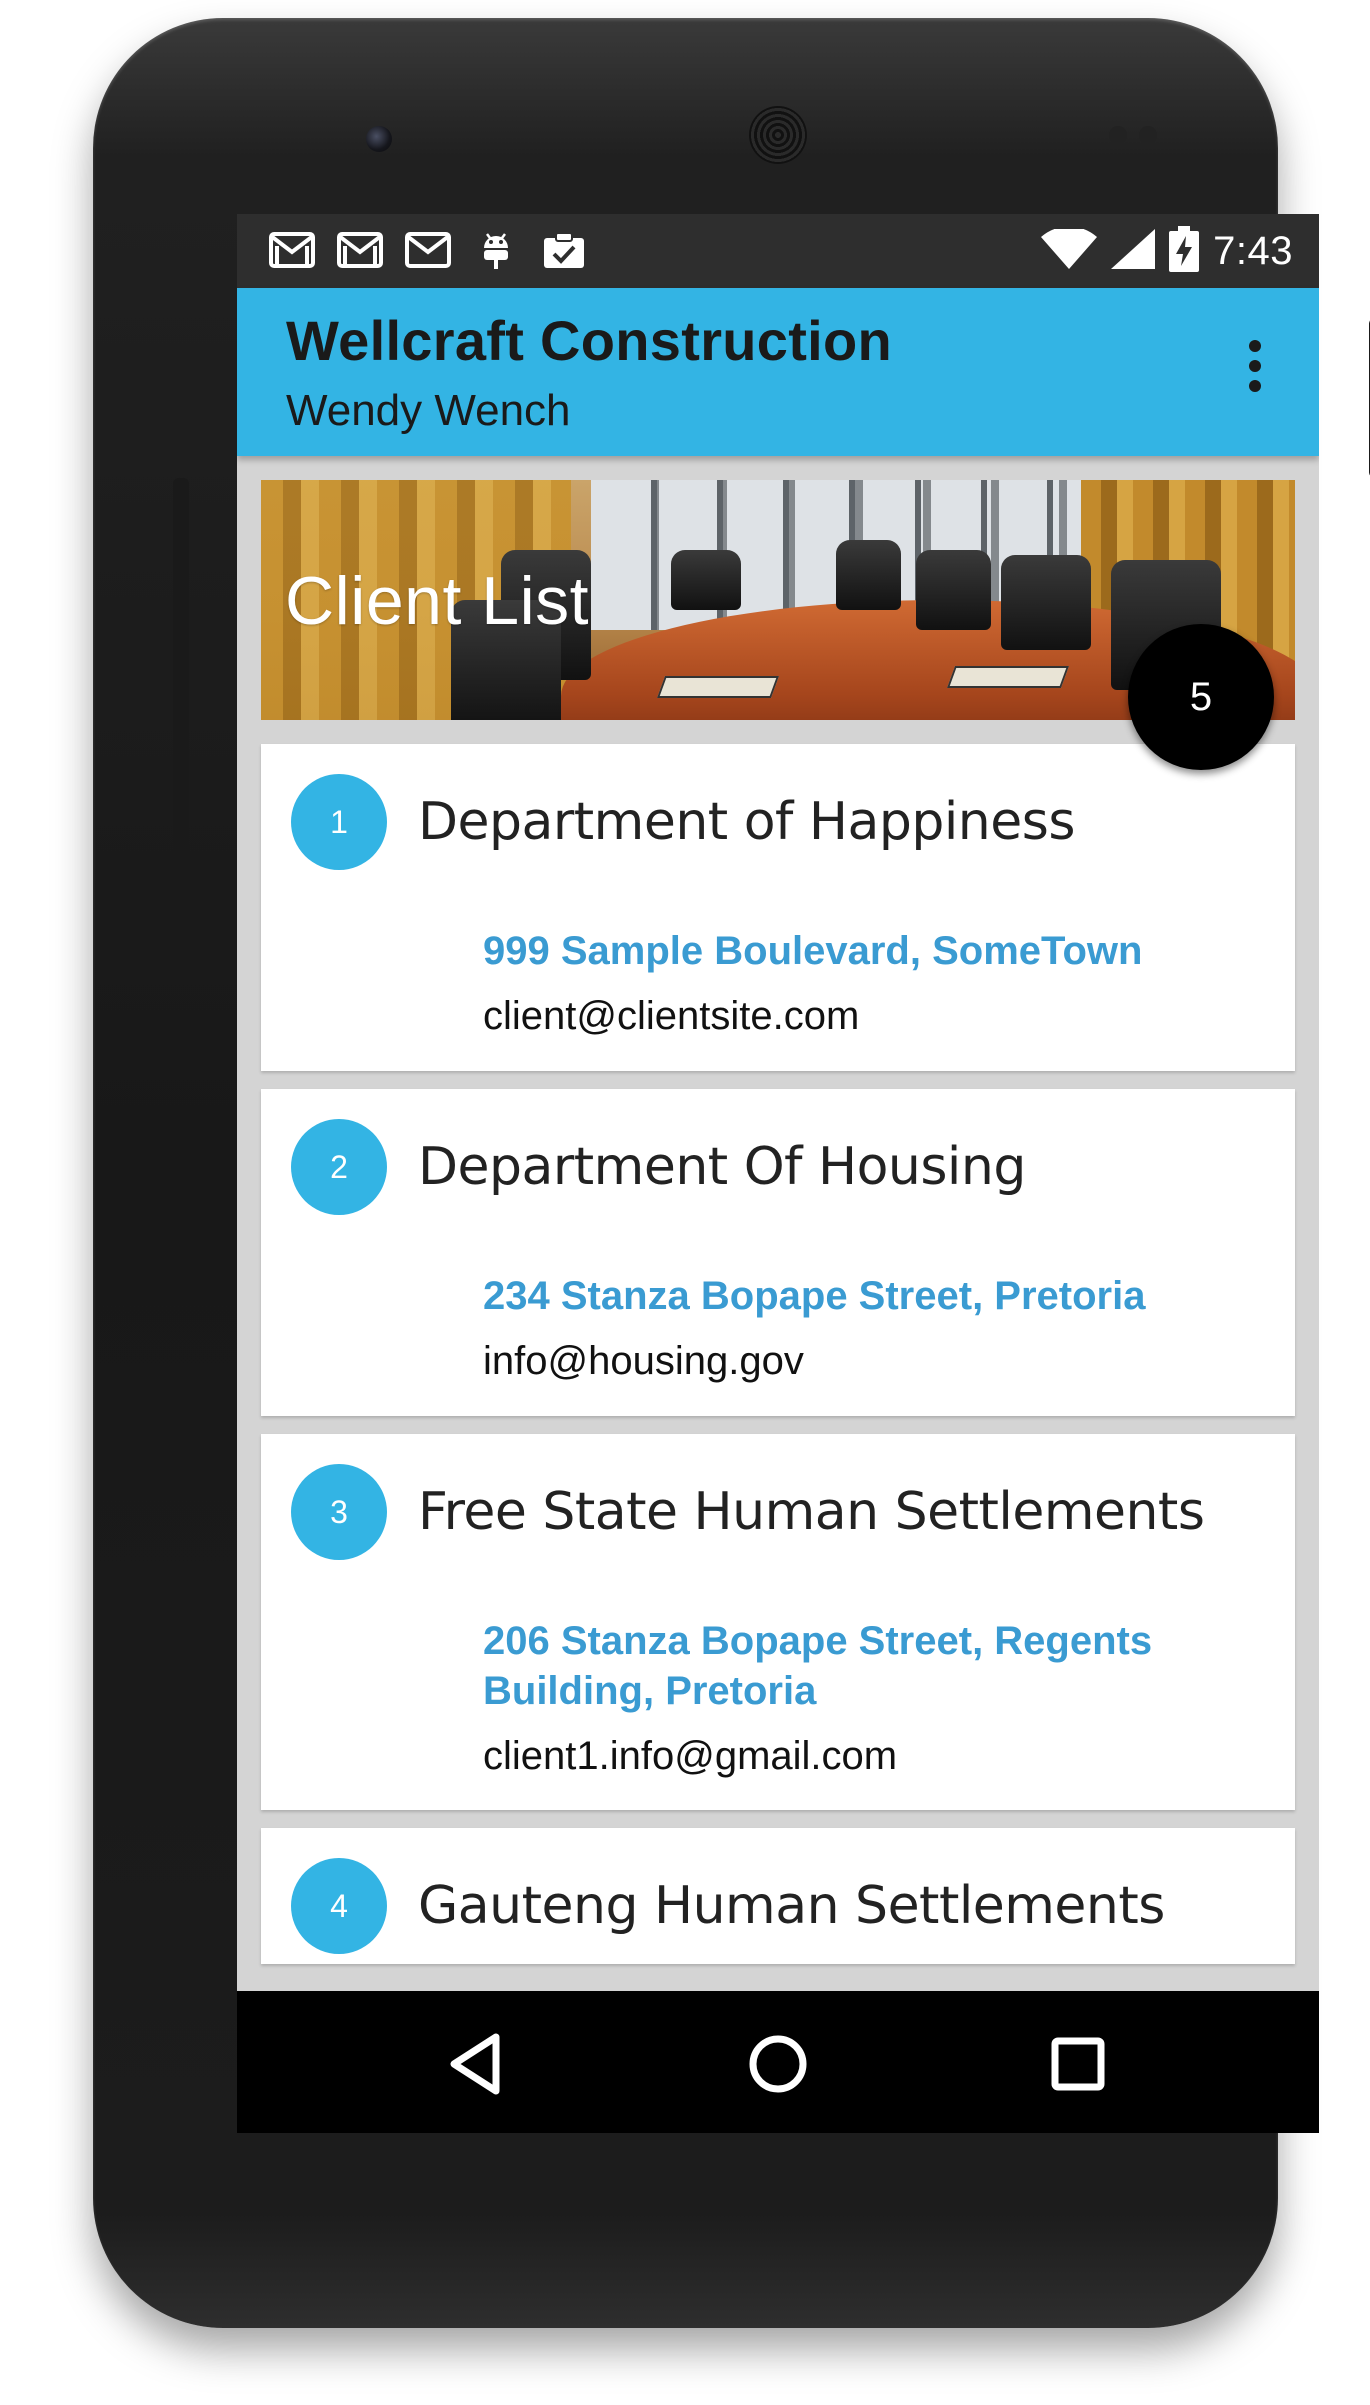 This screenshot has height=2405, width=1370. What do you see at coordinates (339, 1512) in the screenshot?
I see `client-number-badge: 3` at bounding box center [339, 1512].